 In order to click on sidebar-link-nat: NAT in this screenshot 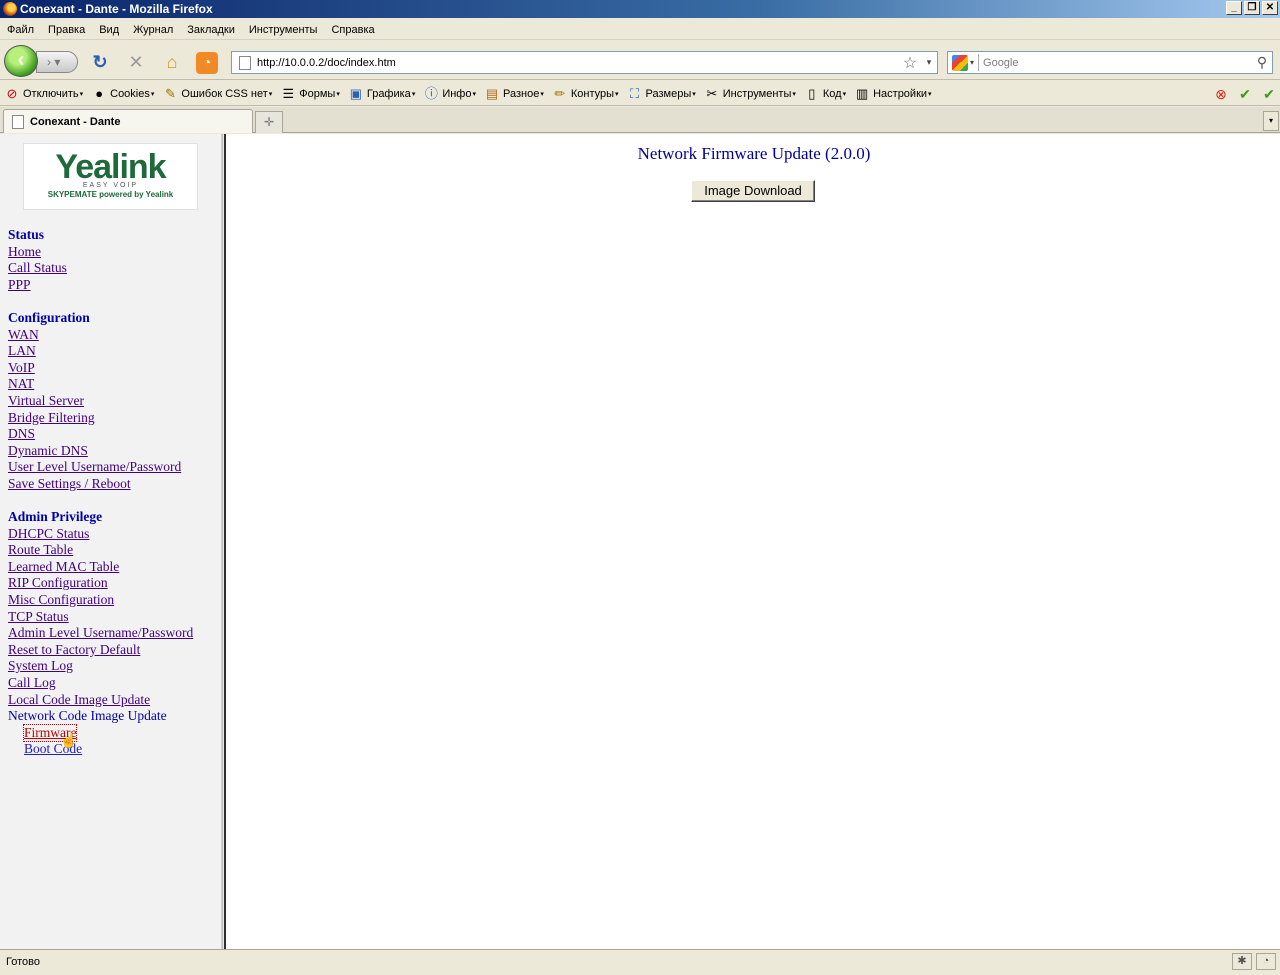, I will do `click(100, 384)`.